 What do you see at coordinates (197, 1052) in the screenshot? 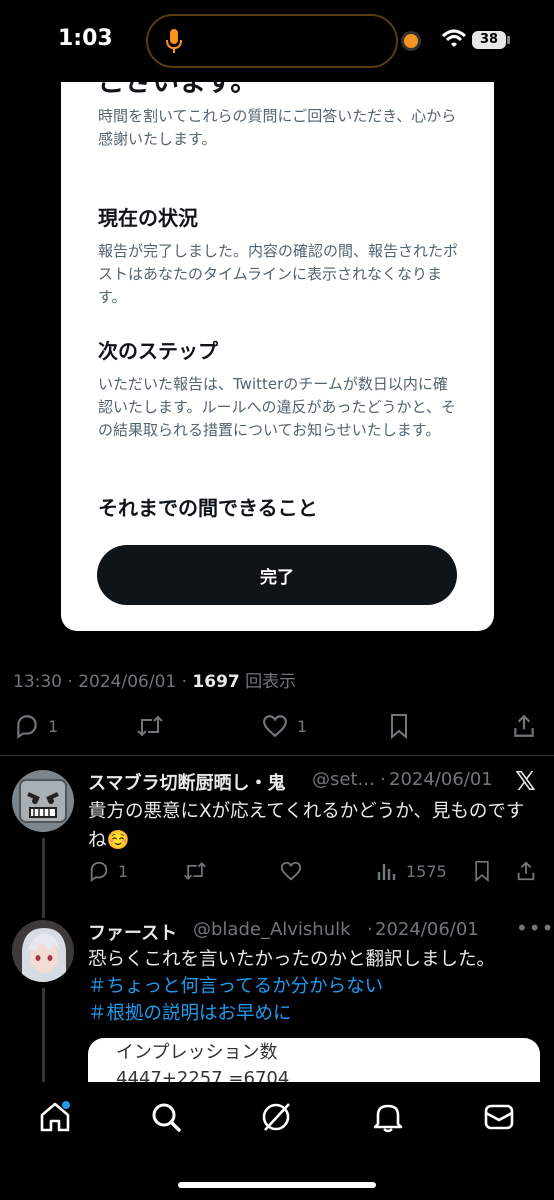
I see `attached-image-line1: インプレッション数` at bounding box center [197, 1052].